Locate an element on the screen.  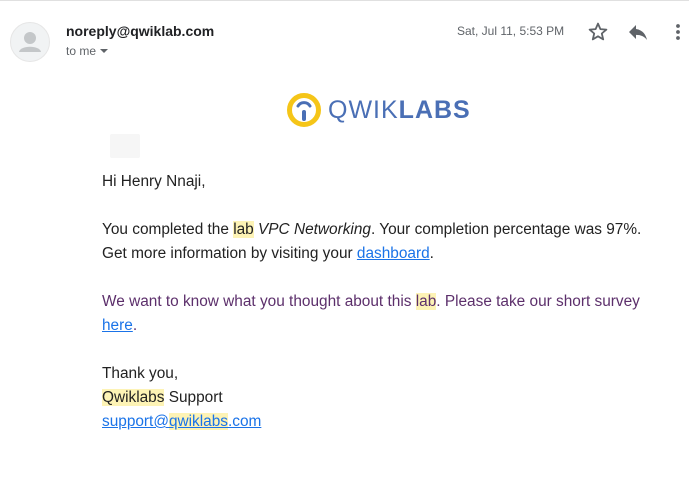
text-segment: . Please take our short survey is located at coordinates (538, 301).